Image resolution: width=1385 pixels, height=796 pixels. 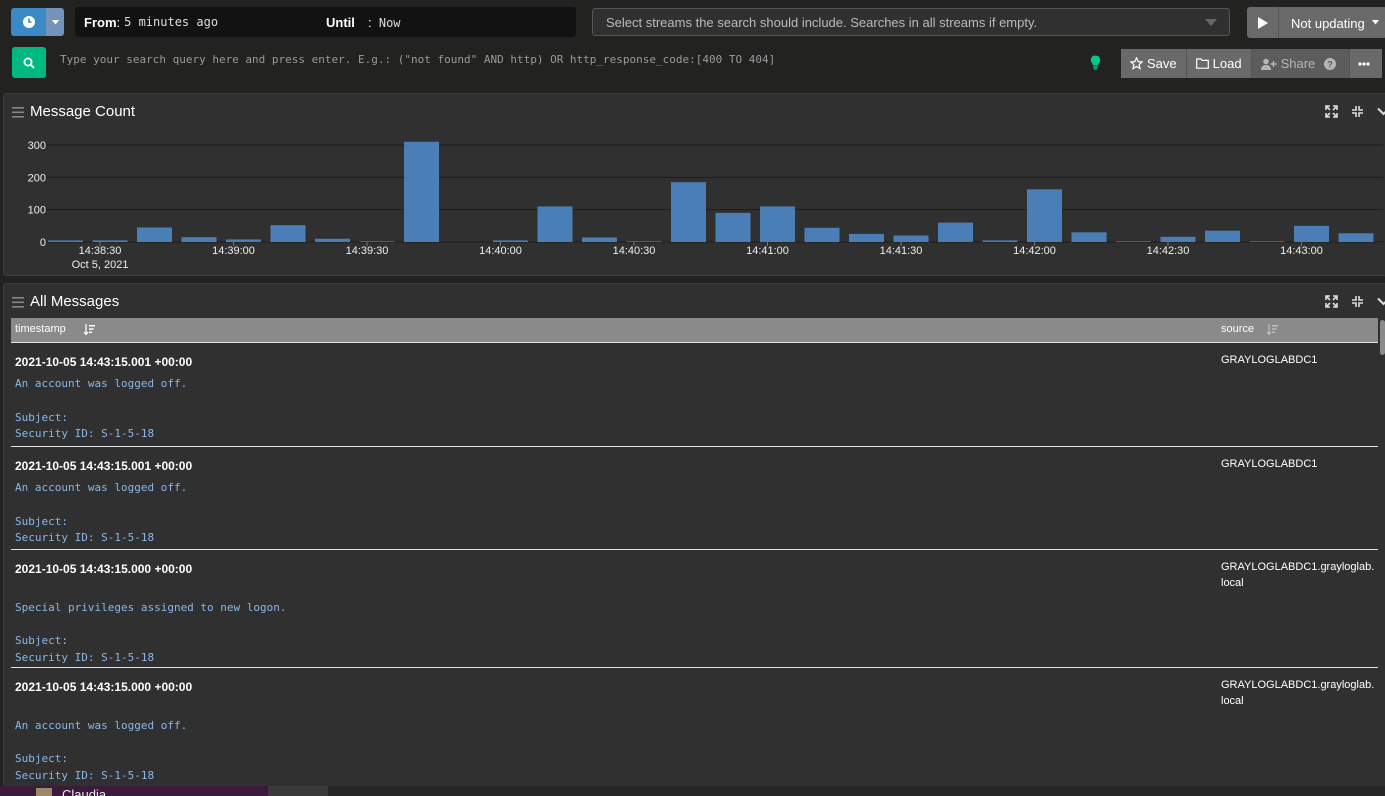 I want to click on compress-icon, so click(x=1357, y=301).